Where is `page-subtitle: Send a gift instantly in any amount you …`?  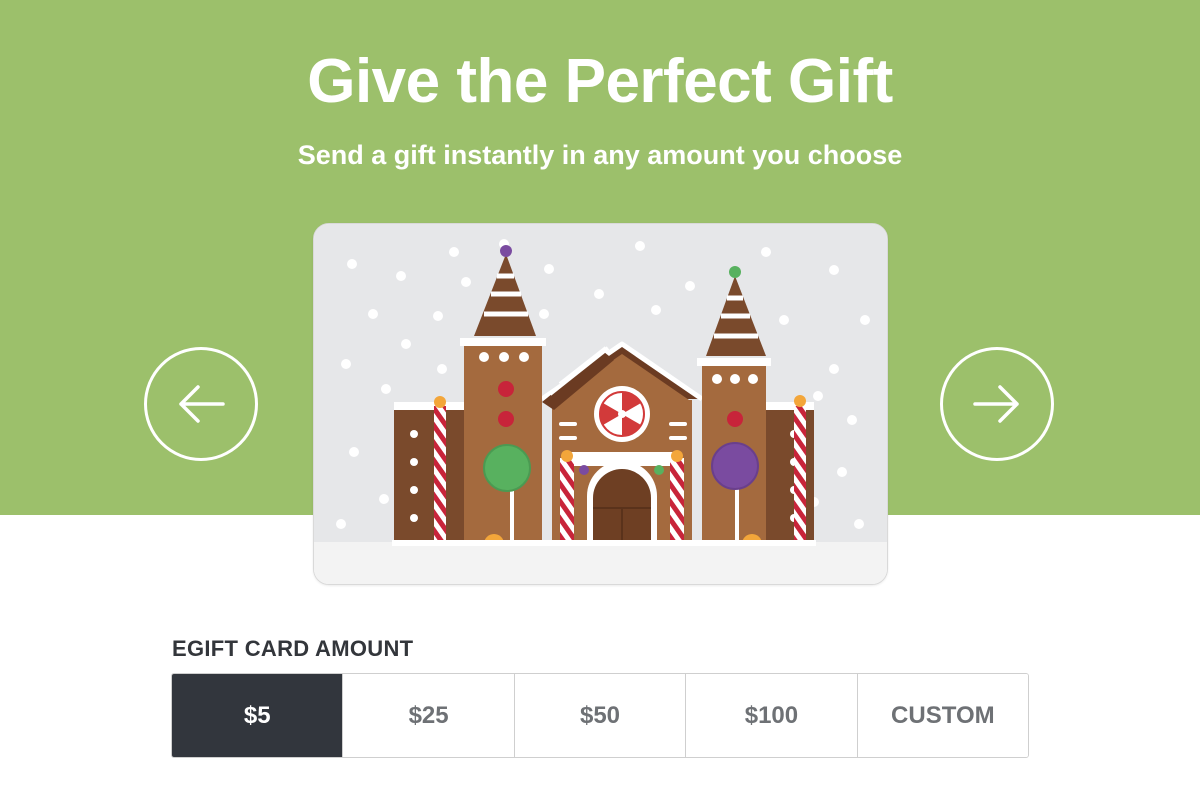
page-subtitle: Send a gift instantly in any amount you … is located at coordinates (600, 155).